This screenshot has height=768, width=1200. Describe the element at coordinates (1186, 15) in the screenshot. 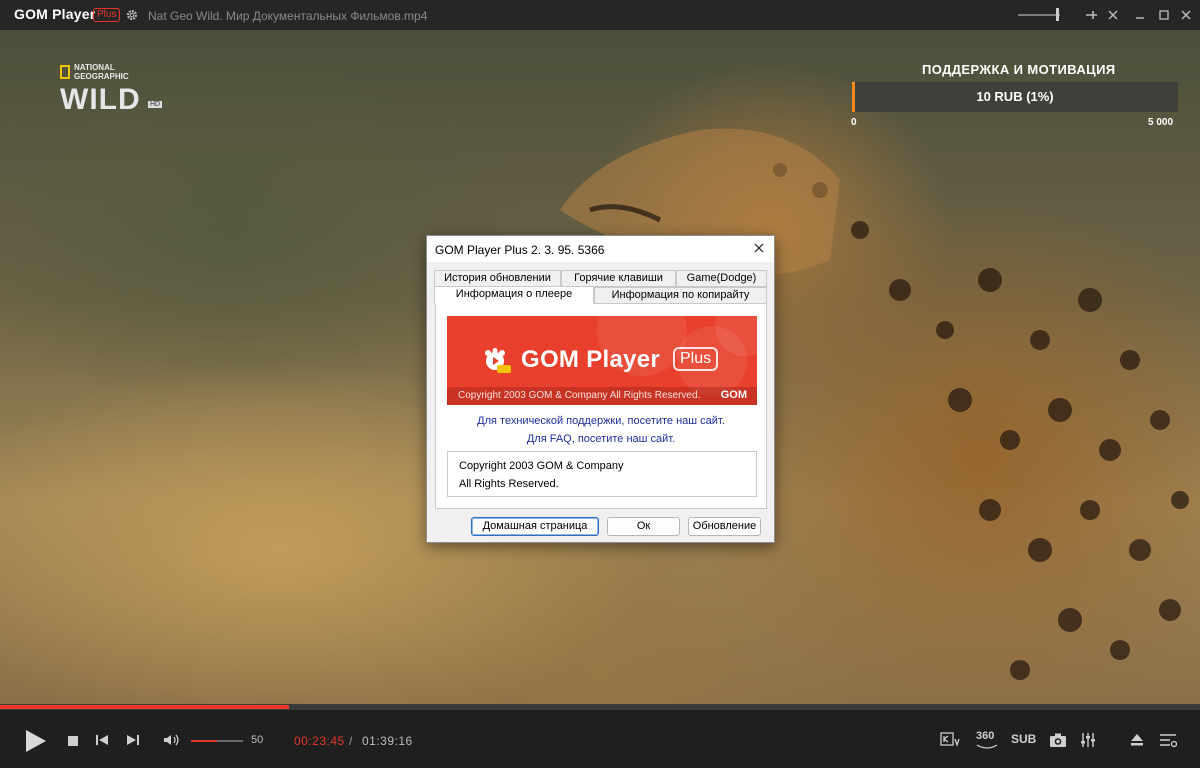

I see `close-icon` at that location.